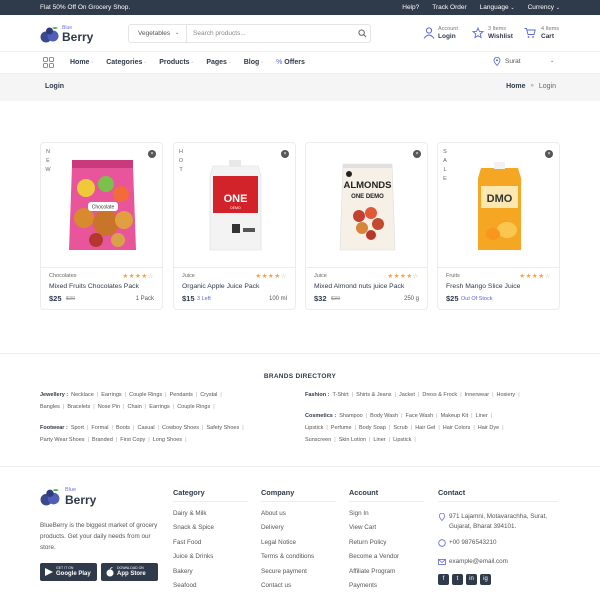 Image resolution: width=600 pixels, height=600 pixels. I want to click on brand-link: Chain, so click(134, 407).